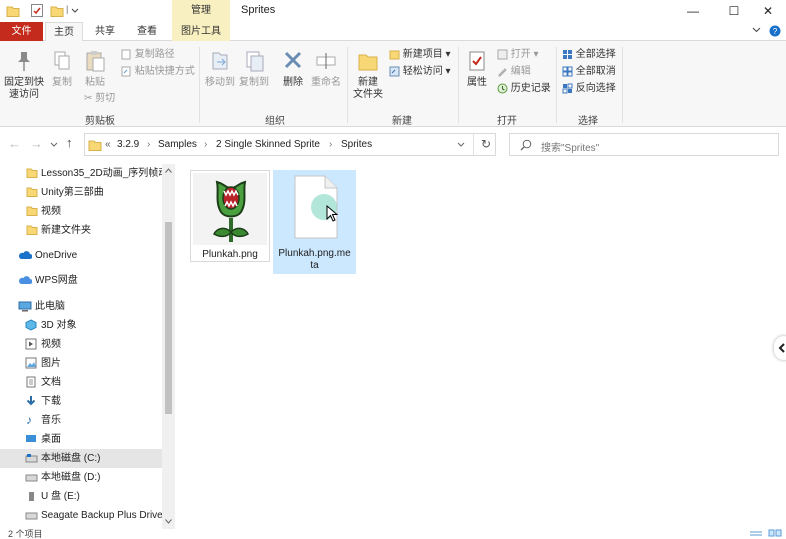 Image resolution: width=786 pixels, height=539 pixels. I want to click on chevron-down-icon, so click(75, 11).